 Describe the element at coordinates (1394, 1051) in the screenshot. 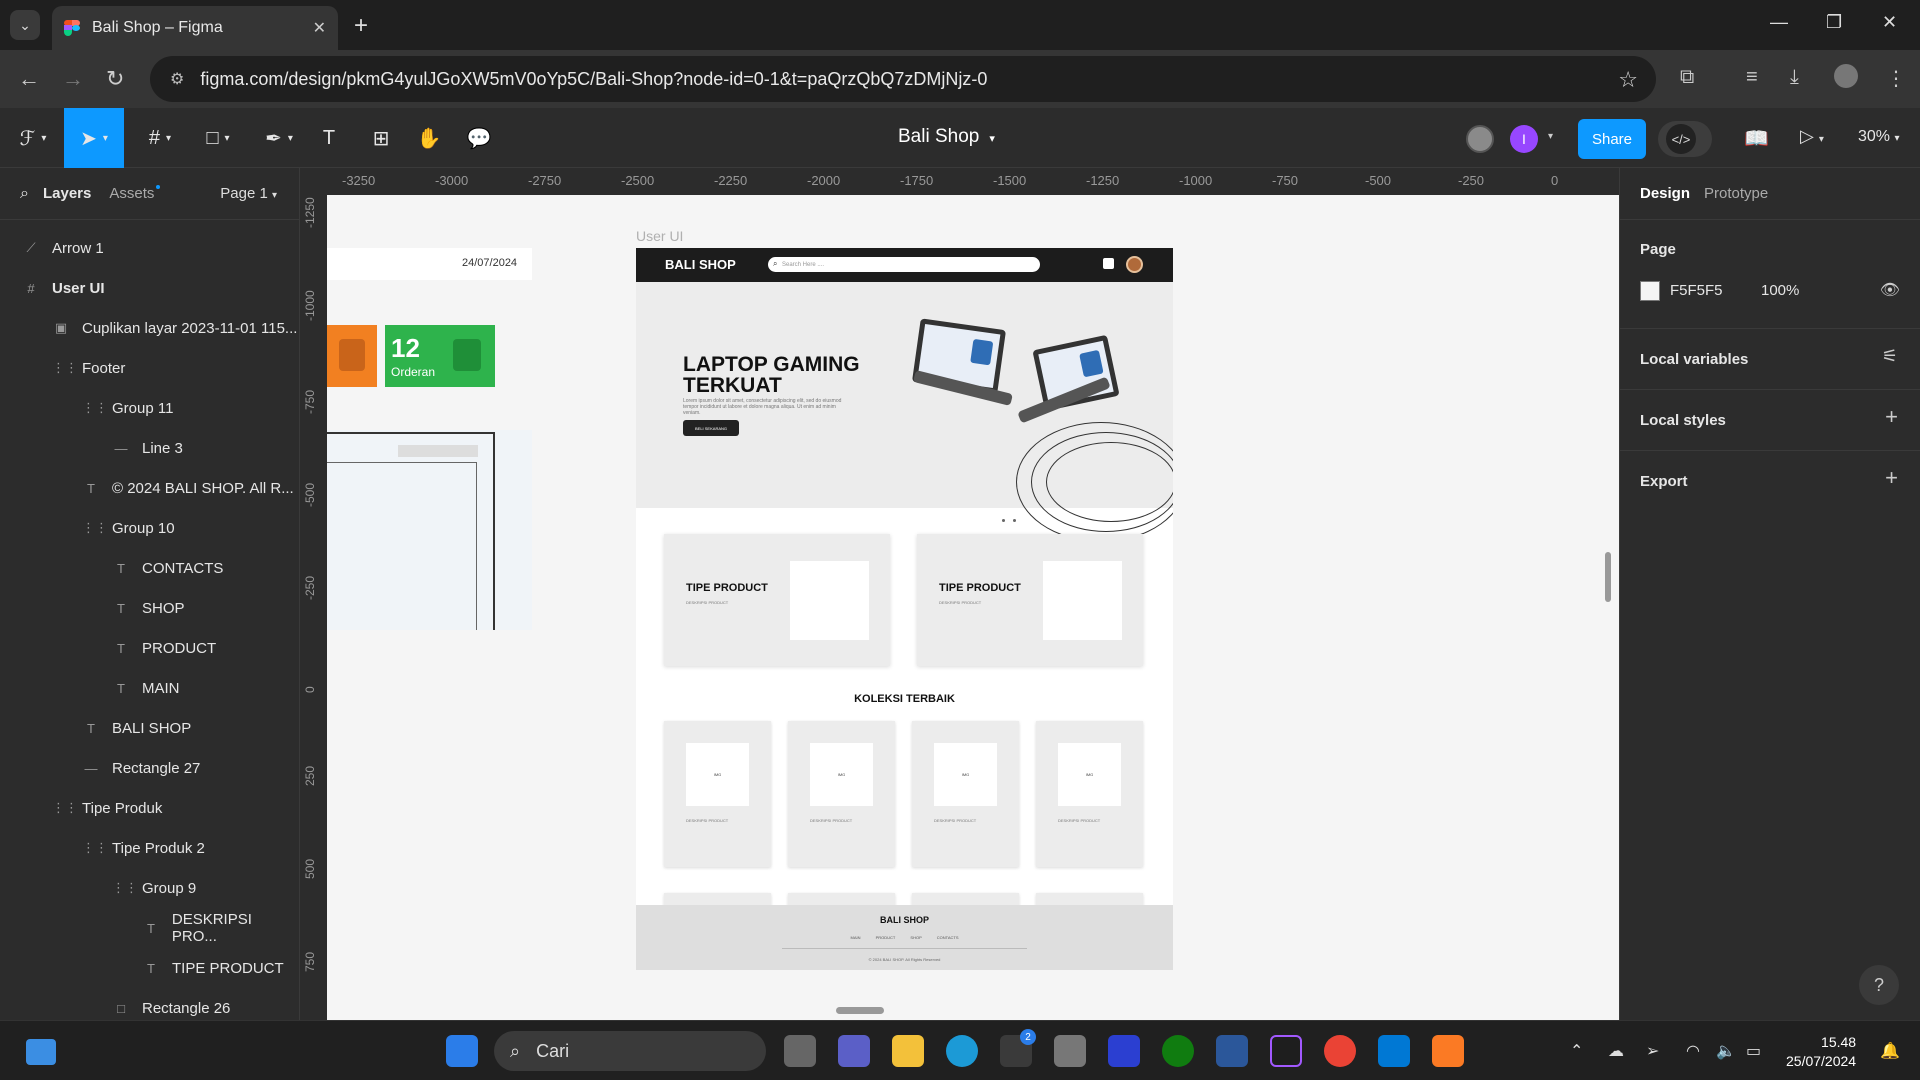

I see `vscode-icon` at that location.